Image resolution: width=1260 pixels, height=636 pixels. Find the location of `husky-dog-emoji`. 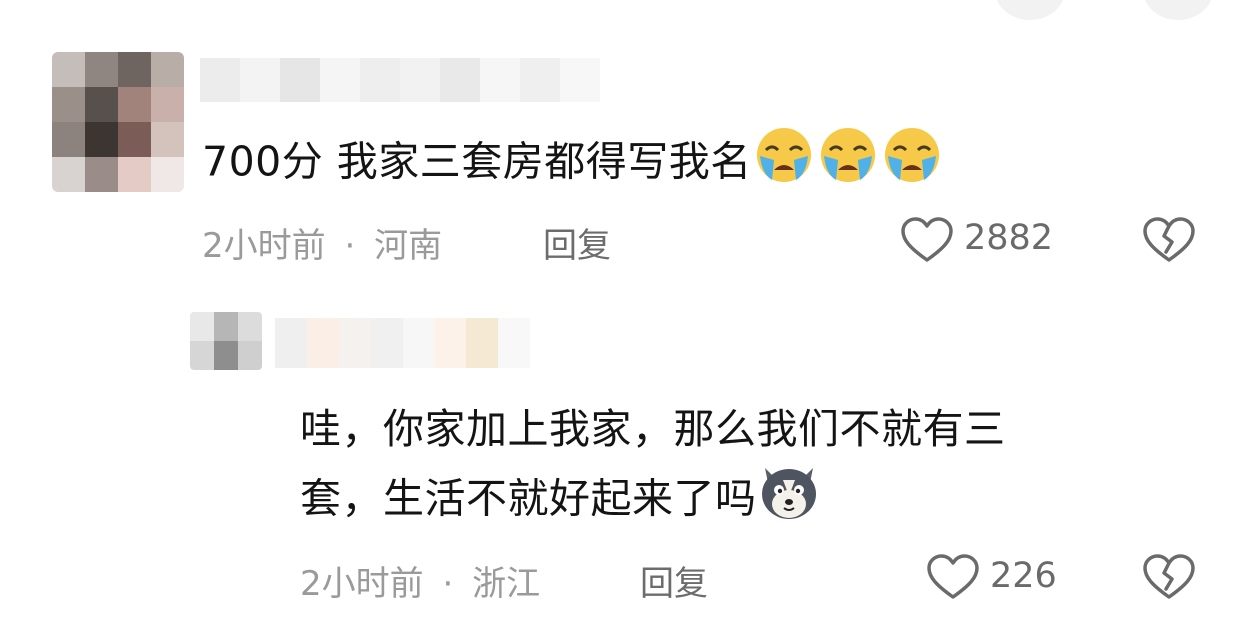

husky-dog-emoji is located at coordinates (789, 501).